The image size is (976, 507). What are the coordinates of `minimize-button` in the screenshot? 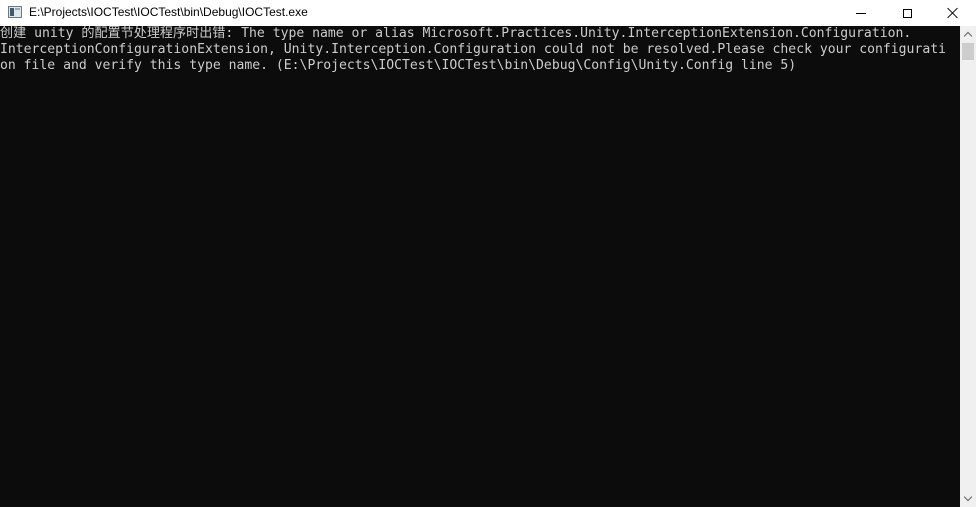 It's located at (861, 13).